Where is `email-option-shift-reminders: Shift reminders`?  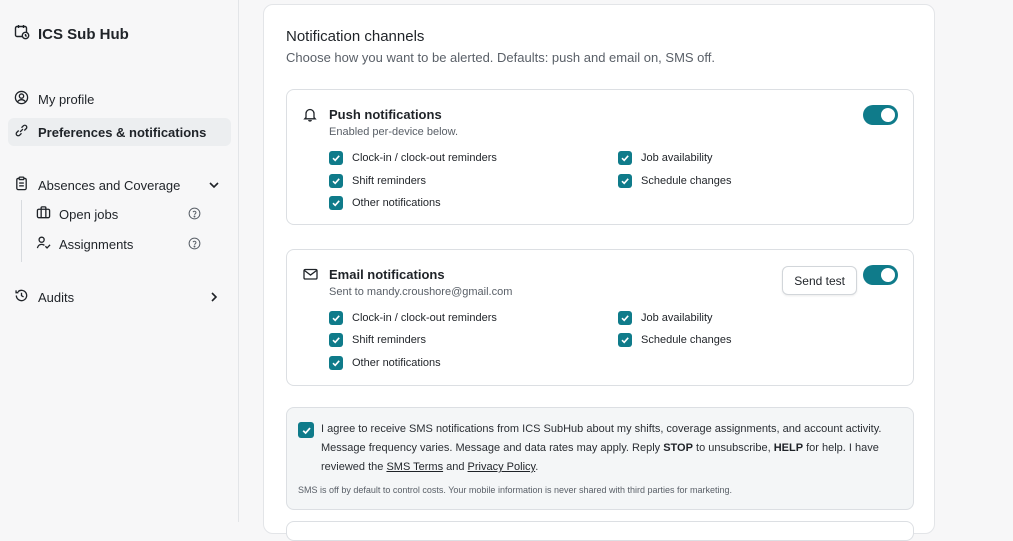 email-option-shift-reminders: Shift reminders is located at coordinates (377, 340).